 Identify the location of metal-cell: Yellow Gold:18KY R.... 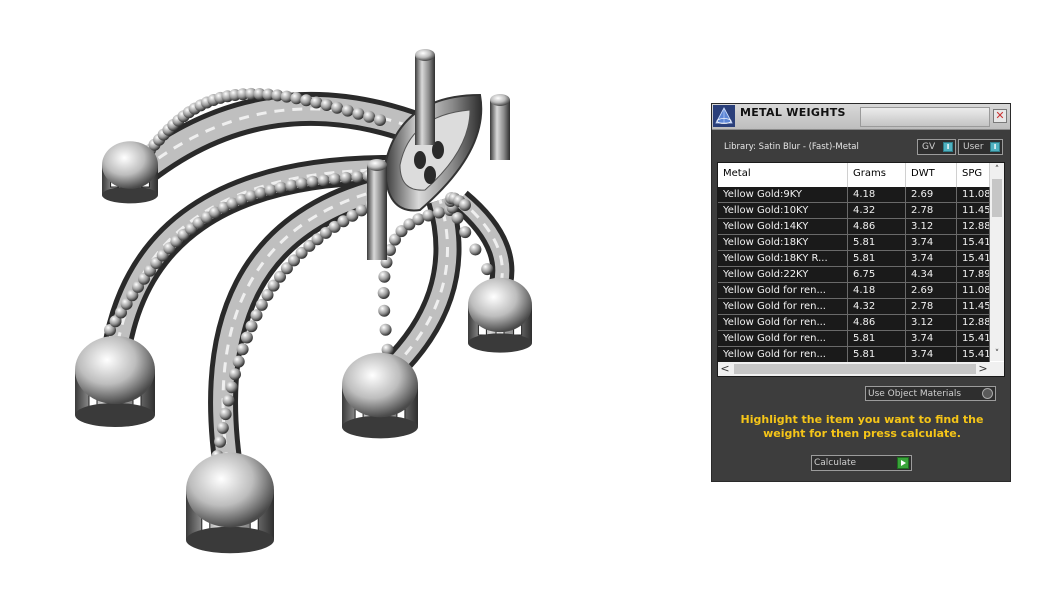
(783, 259).